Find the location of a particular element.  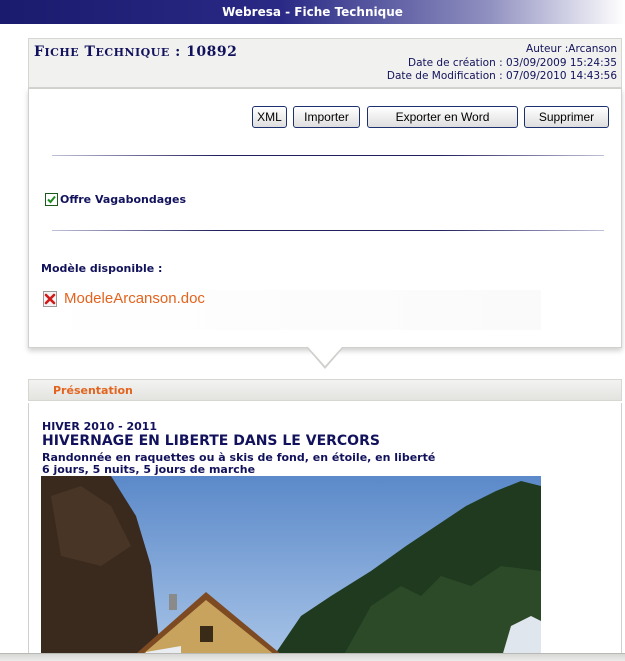

panel-pointer-inner is located at coordinates (325, 356).